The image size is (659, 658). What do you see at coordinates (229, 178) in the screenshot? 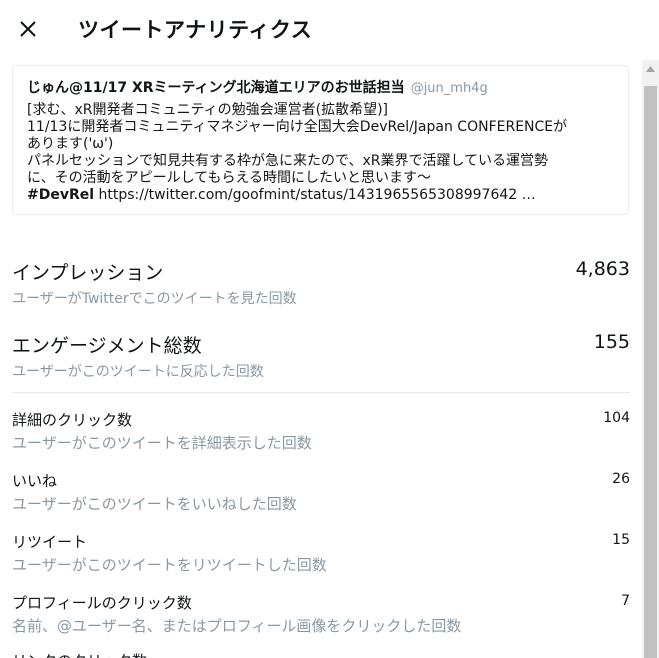
I see `tweet-text-line: に、その活動をアピールしてもらえる時間にしたいと思います～` at bounding box center [229, 178].